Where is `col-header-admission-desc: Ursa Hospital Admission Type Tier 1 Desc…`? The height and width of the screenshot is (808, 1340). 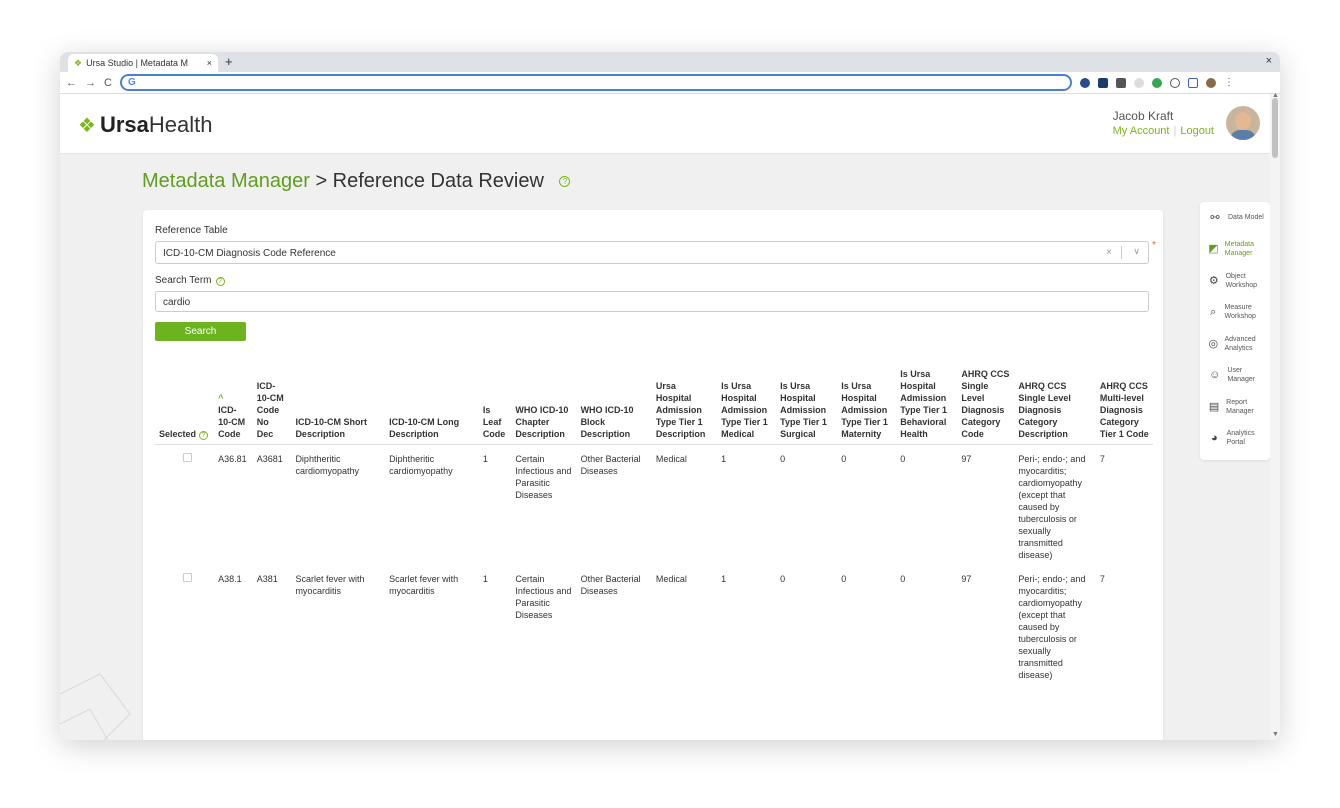 col-header-admission-desc: Ursa Hospital Admission Type Tier 1 Desc… is located at coordinates (684, 406).